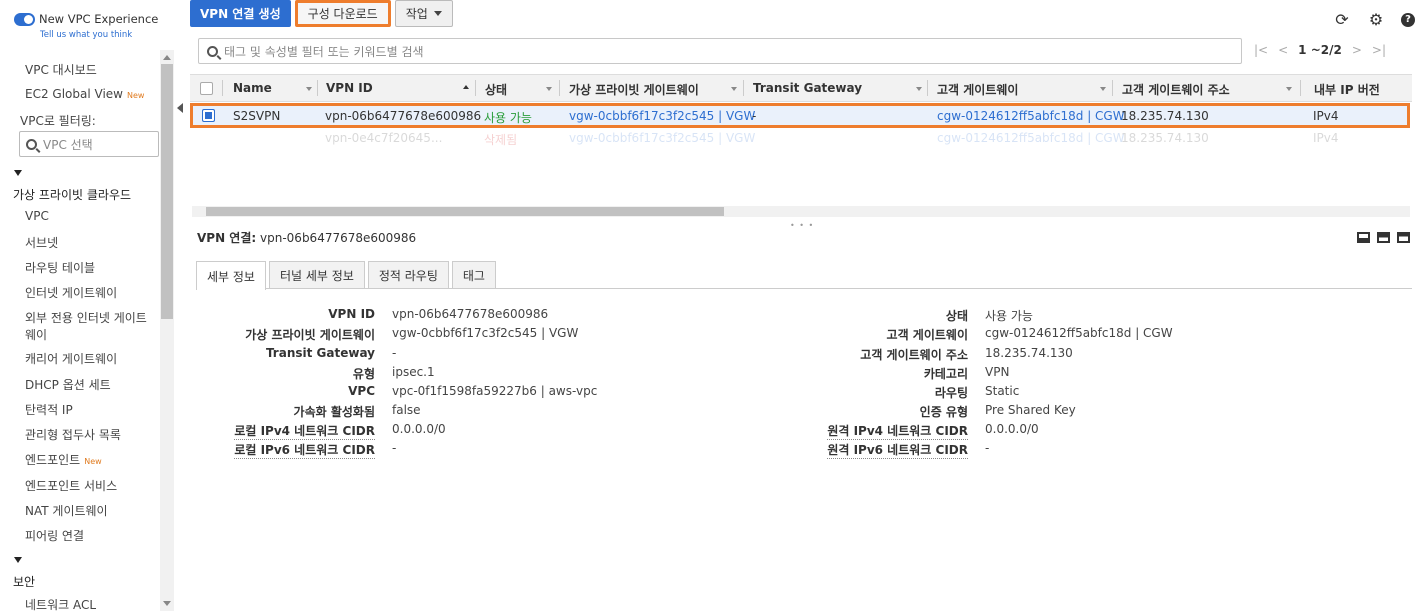  I want to click on download-config-button: 구성 다운로드, so click(342, 13).